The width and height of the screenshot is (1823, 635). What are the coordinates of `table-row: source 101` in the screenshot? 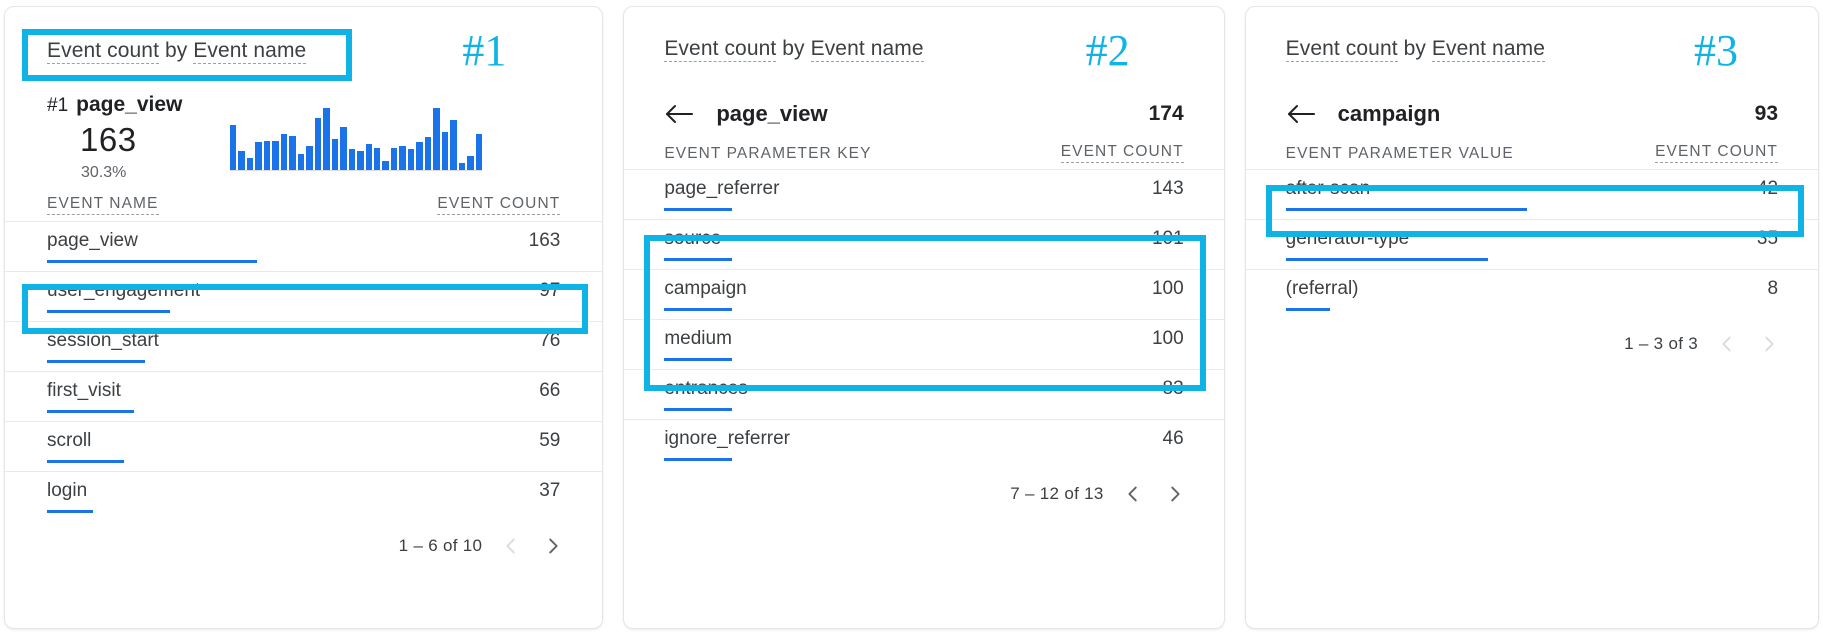 It's located at (924, 244).